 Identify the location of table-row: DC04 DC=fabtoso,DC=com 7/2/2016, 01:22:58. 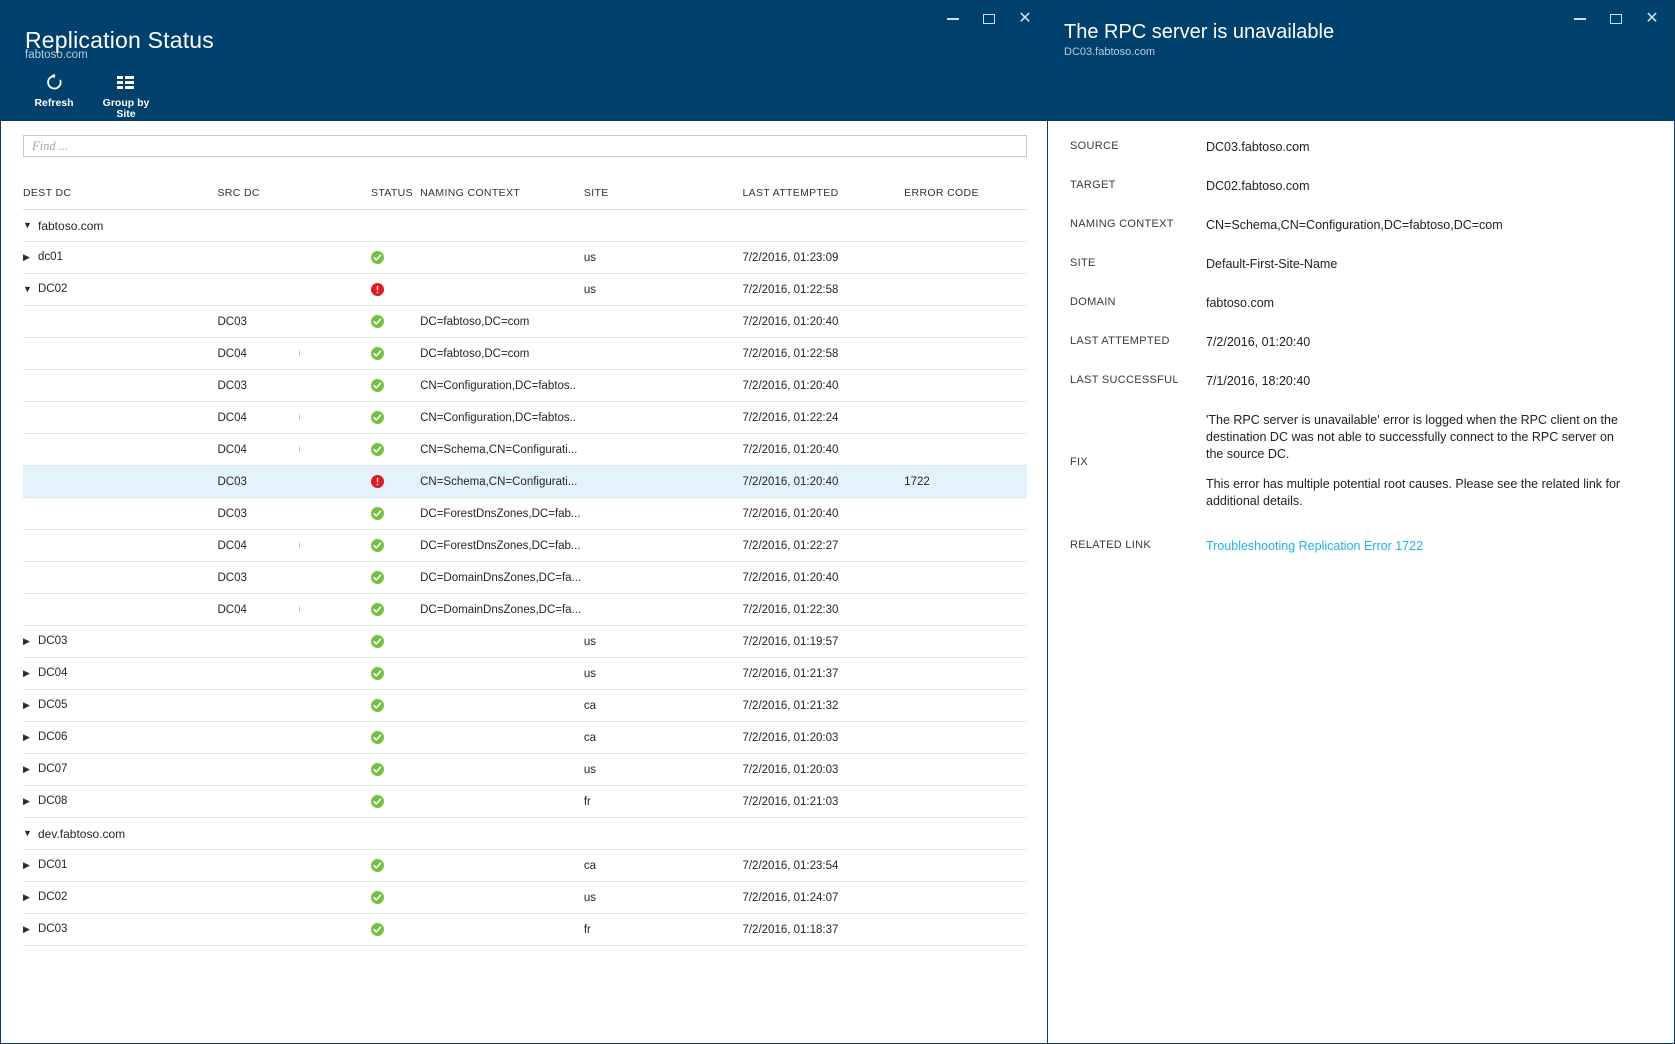
(525, 353).